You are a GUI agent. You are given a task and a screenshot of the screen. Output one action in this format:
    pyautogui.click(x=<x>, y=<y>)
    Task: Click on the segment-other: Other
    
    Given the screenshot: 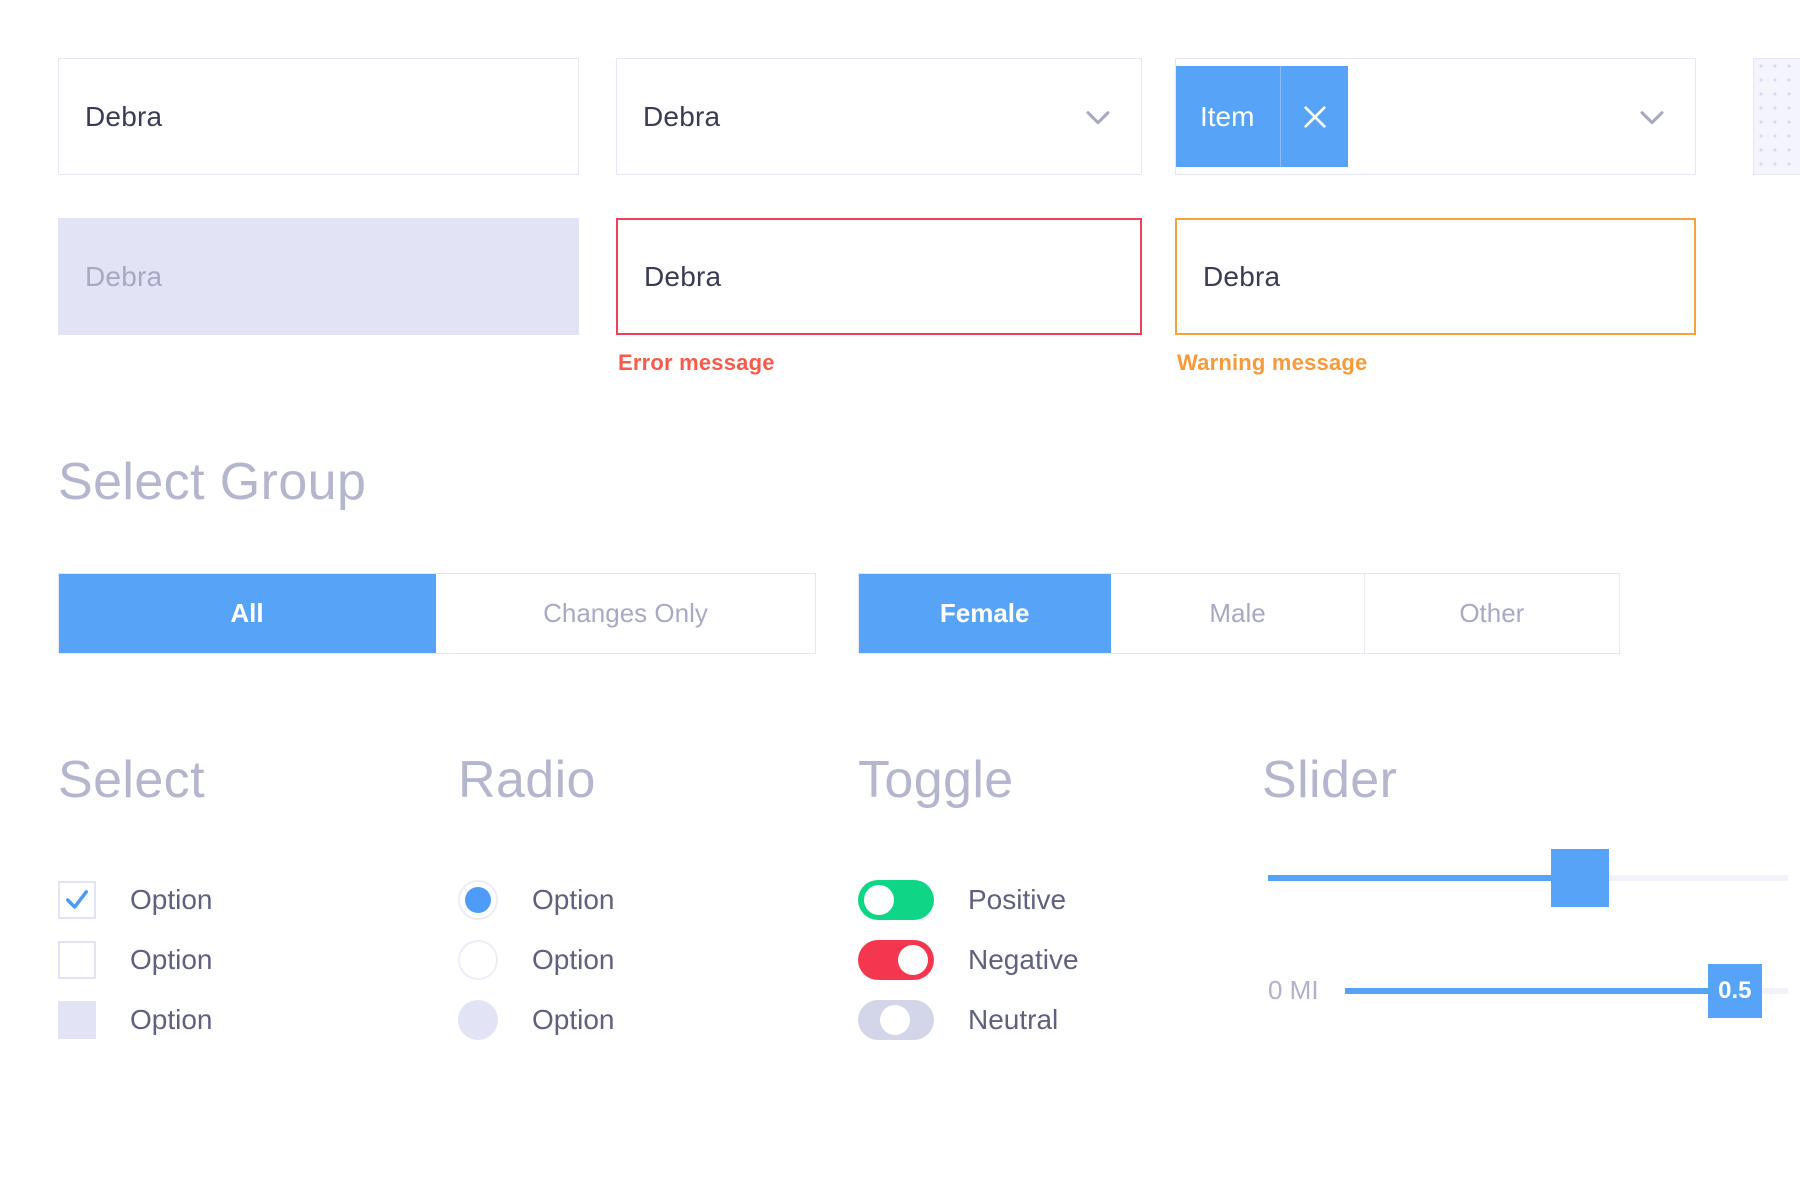 What is the action you would take?
    pyautogui.click(x=1491, y=613)
    